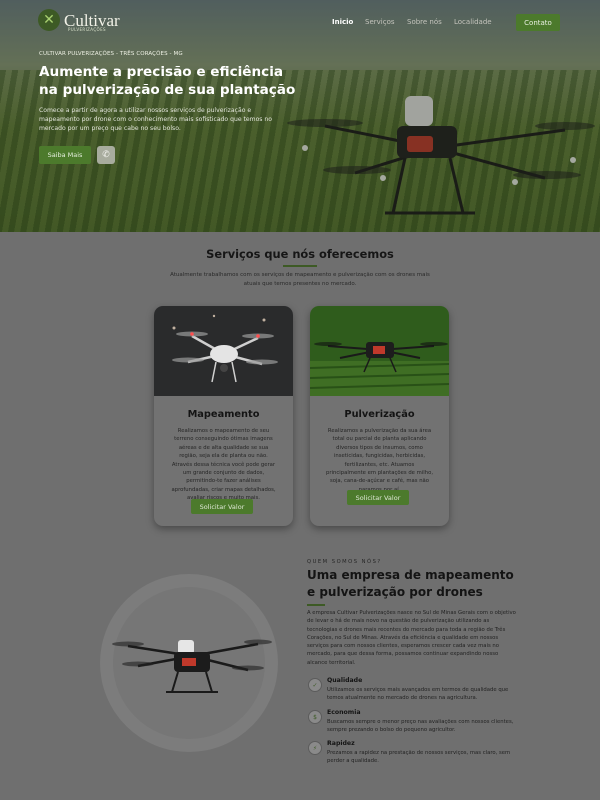 Image resolution: width=600 pixels, height=800 pixels. What do you see at coordinates (344, 562) in the screenshot?
I see `about-kicker: QUEM SOMOS NÓS?` at bounding box center [344, 562].